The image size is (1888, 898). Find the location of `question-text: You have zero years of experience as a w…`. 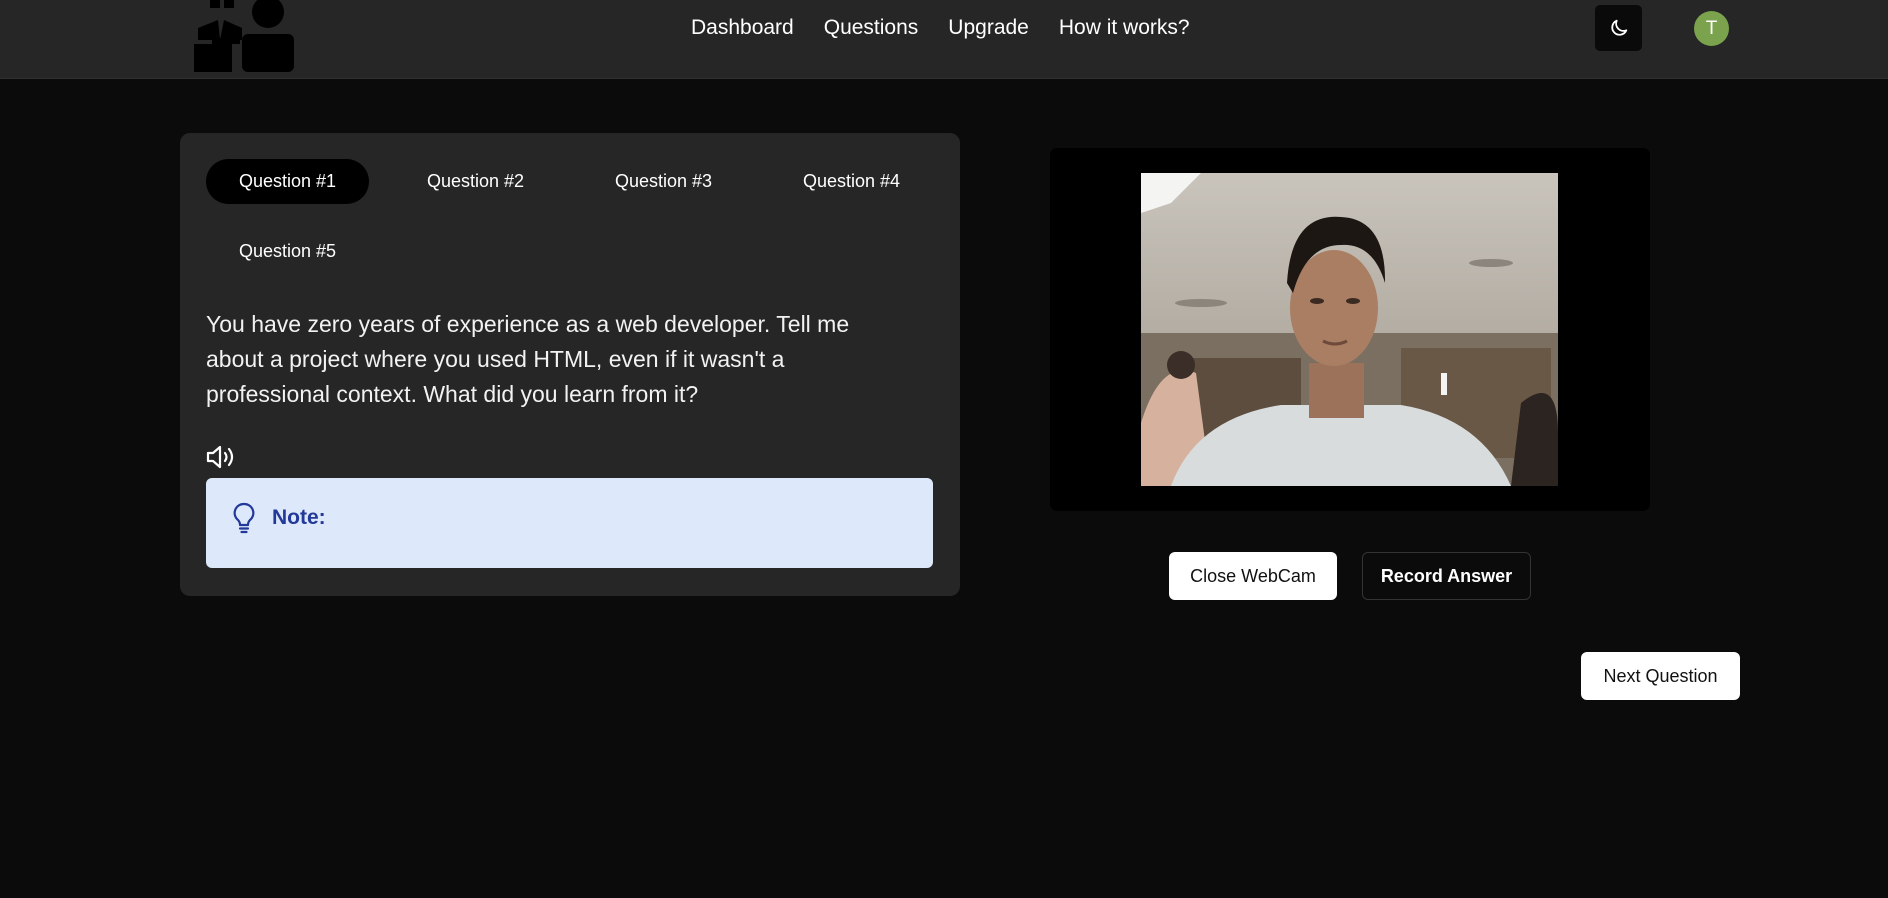

question-text: You have zero years of experience as a w… is located at coordinates (528, 359).